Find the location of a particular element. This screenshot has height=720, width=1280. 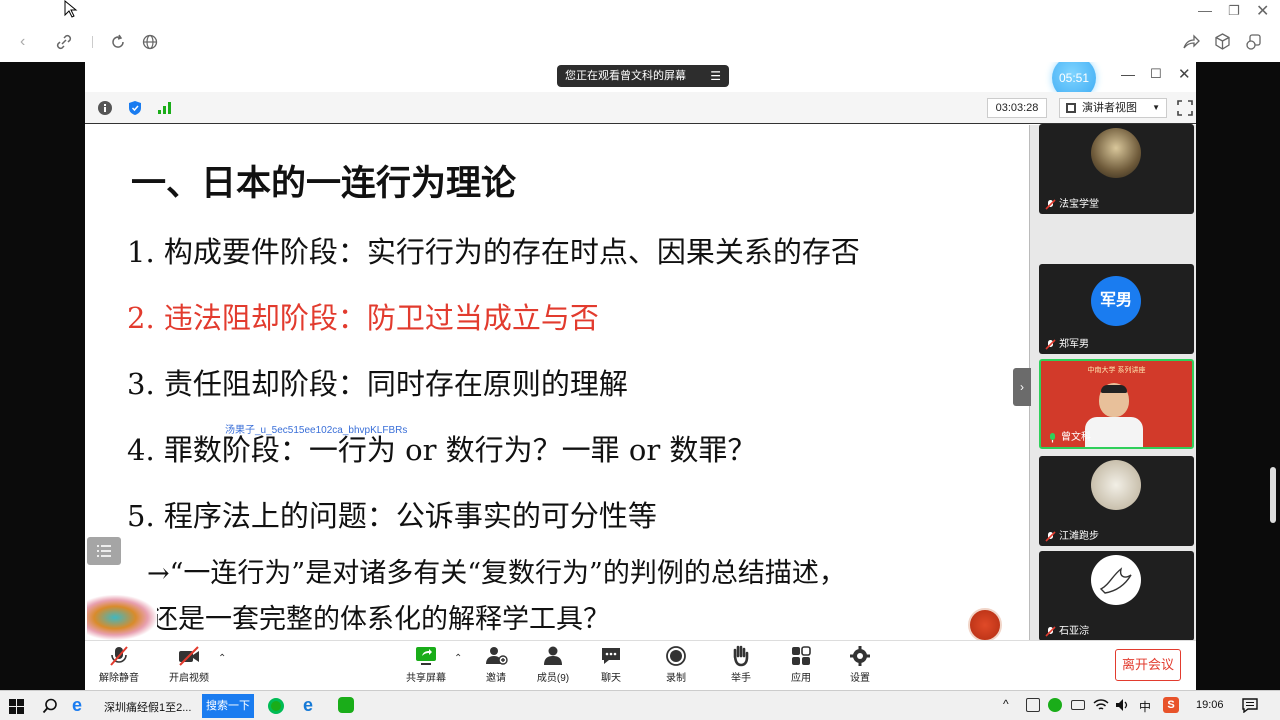

record-button: 录制 is located at coordinates (676, 664).